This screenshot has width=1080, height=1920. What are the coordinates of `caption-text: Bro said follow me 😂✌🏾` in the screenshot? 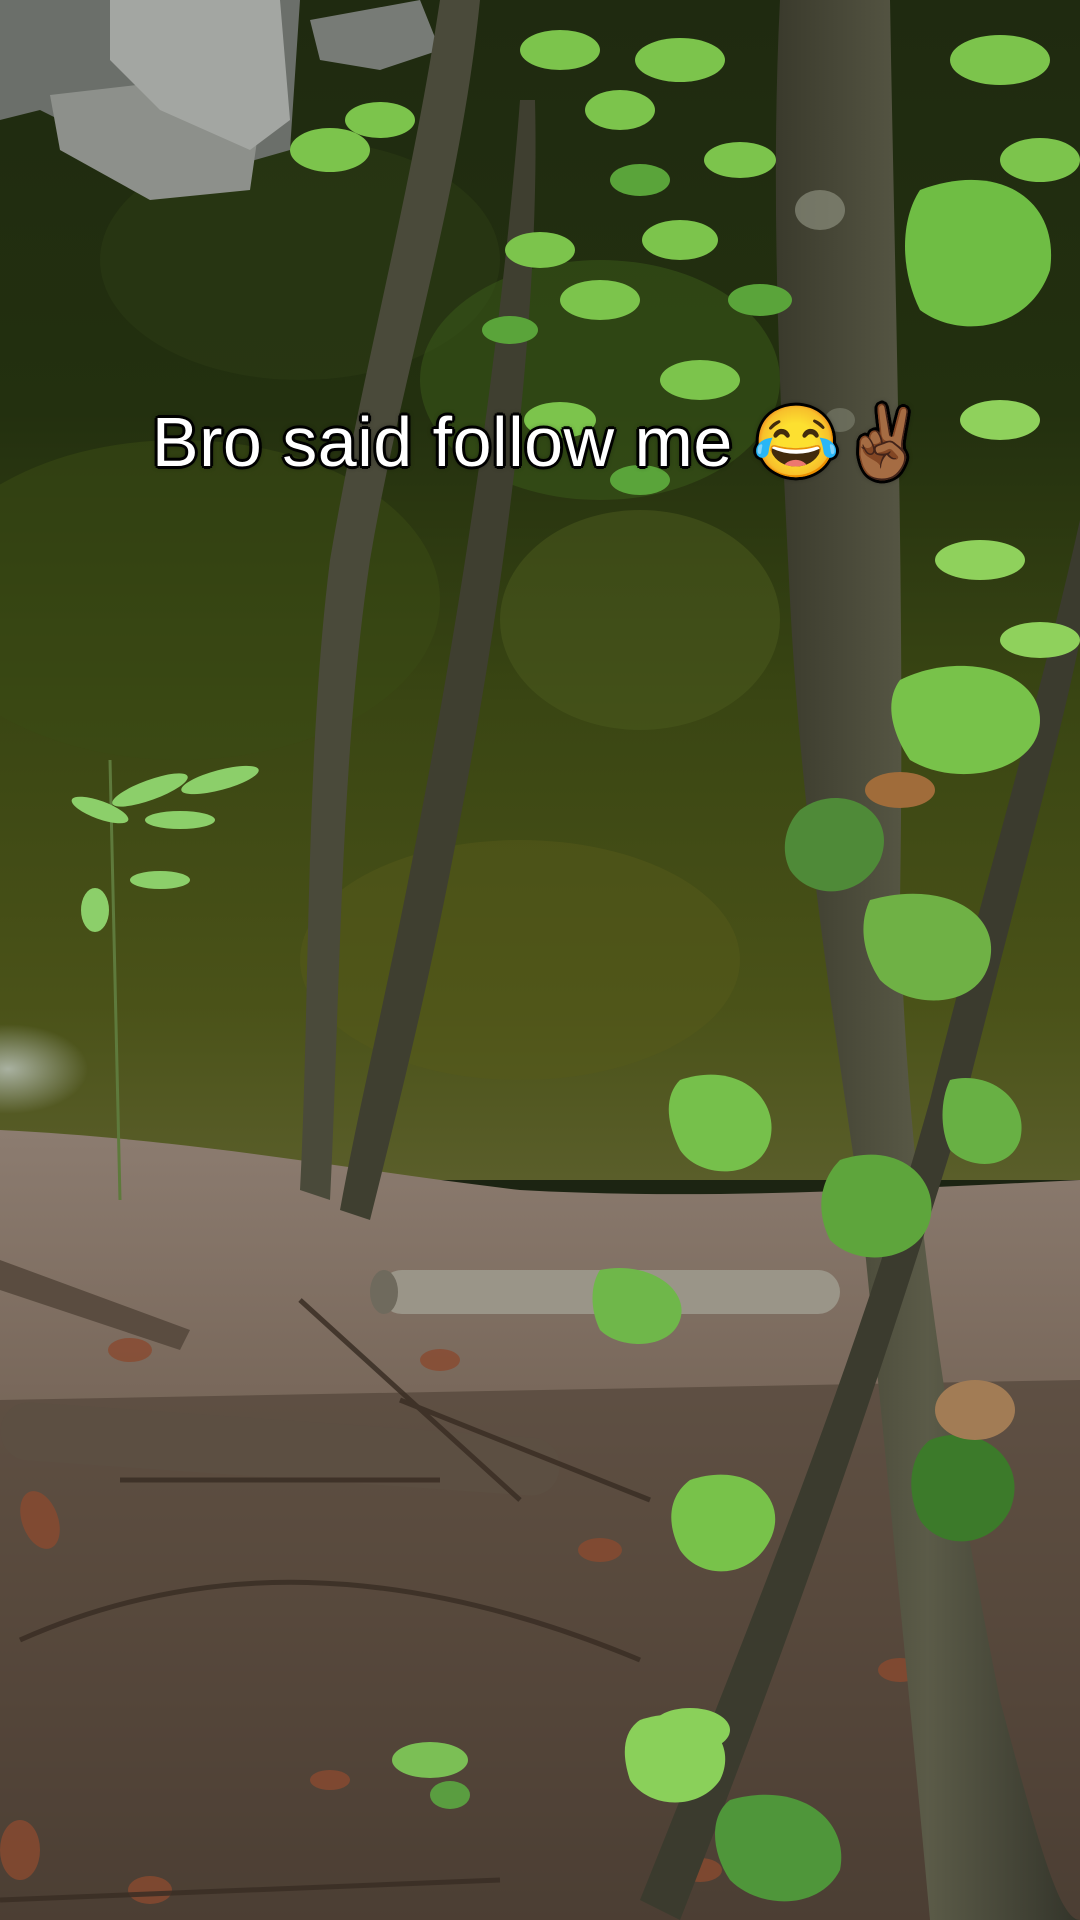 It's located at (540, 442).